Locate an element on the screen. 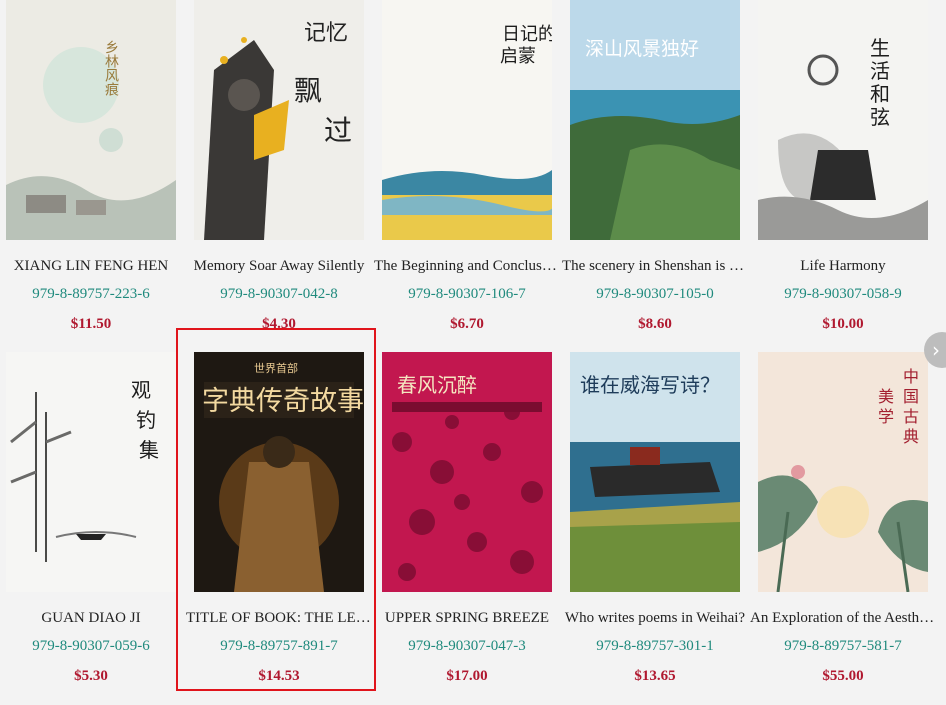 The height and width of the screenshot is (705, 946). book-isbn: 979-8-90307-058-9 is located at coordinates (843, 294).